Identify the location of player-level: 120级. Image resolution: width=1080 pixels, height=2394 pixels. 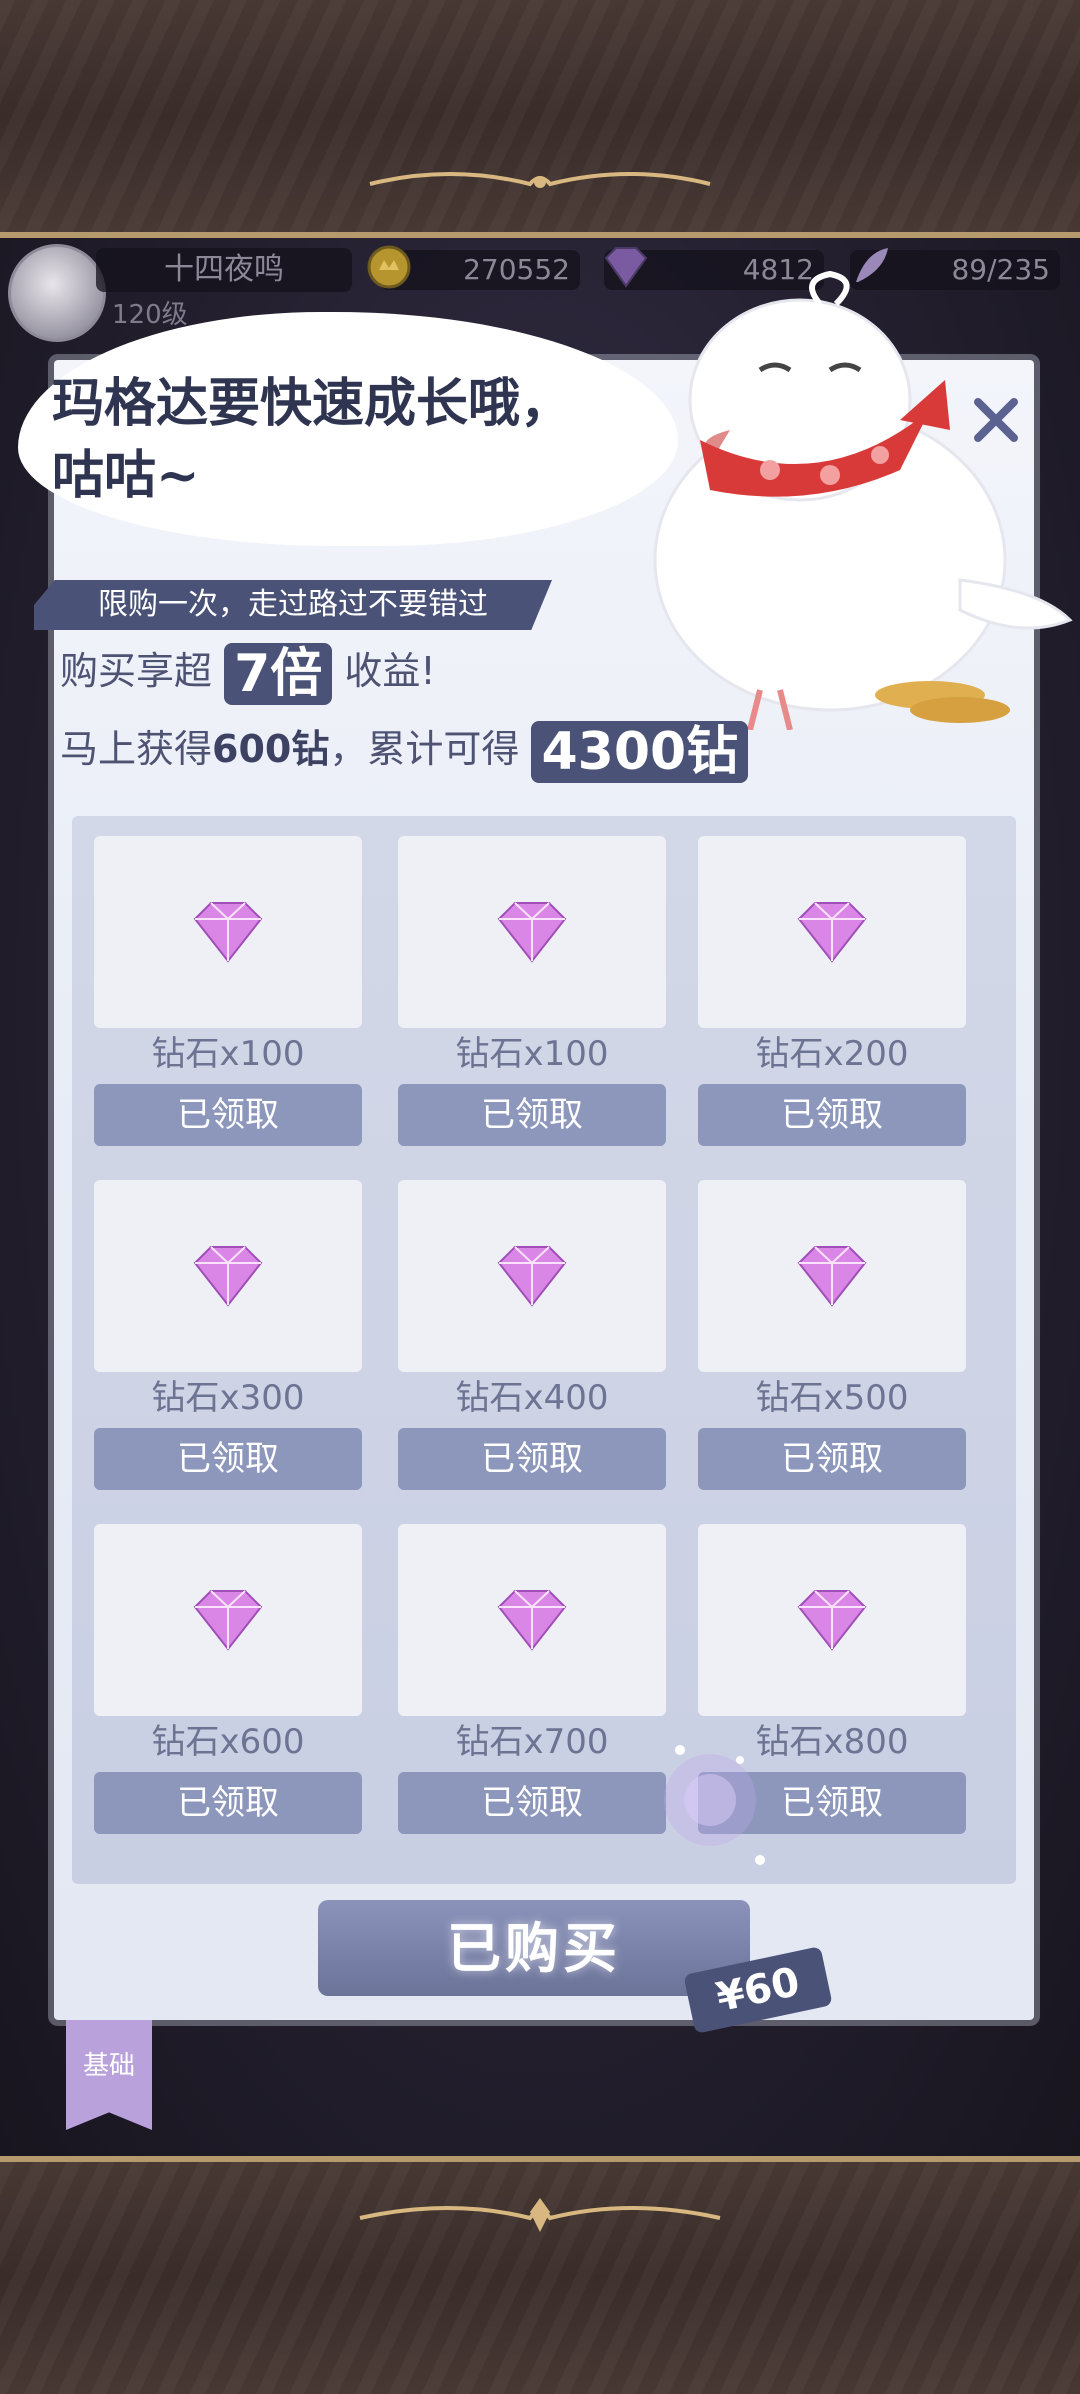
(150, 315).